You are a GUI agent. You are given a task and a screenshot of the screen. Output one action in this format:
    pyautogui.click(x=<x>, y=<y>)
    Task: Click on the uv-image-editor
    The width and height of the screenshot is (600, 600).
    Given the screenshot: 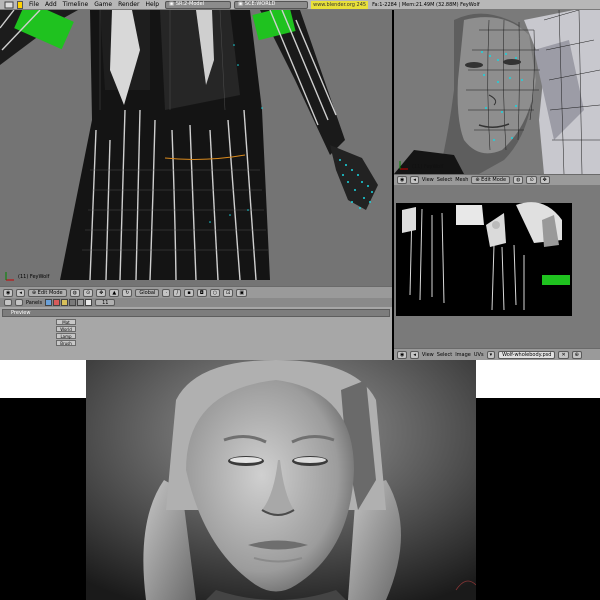 What is the action you would take?
    pyautogui.click(x=497, y=266)
    